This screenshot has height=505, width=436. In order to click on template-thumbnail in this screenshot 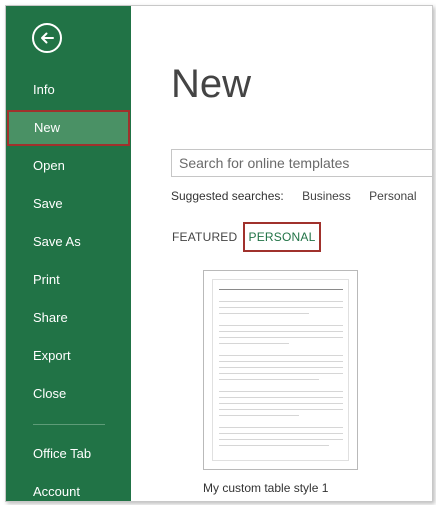, I will do `click(280, 370)`.